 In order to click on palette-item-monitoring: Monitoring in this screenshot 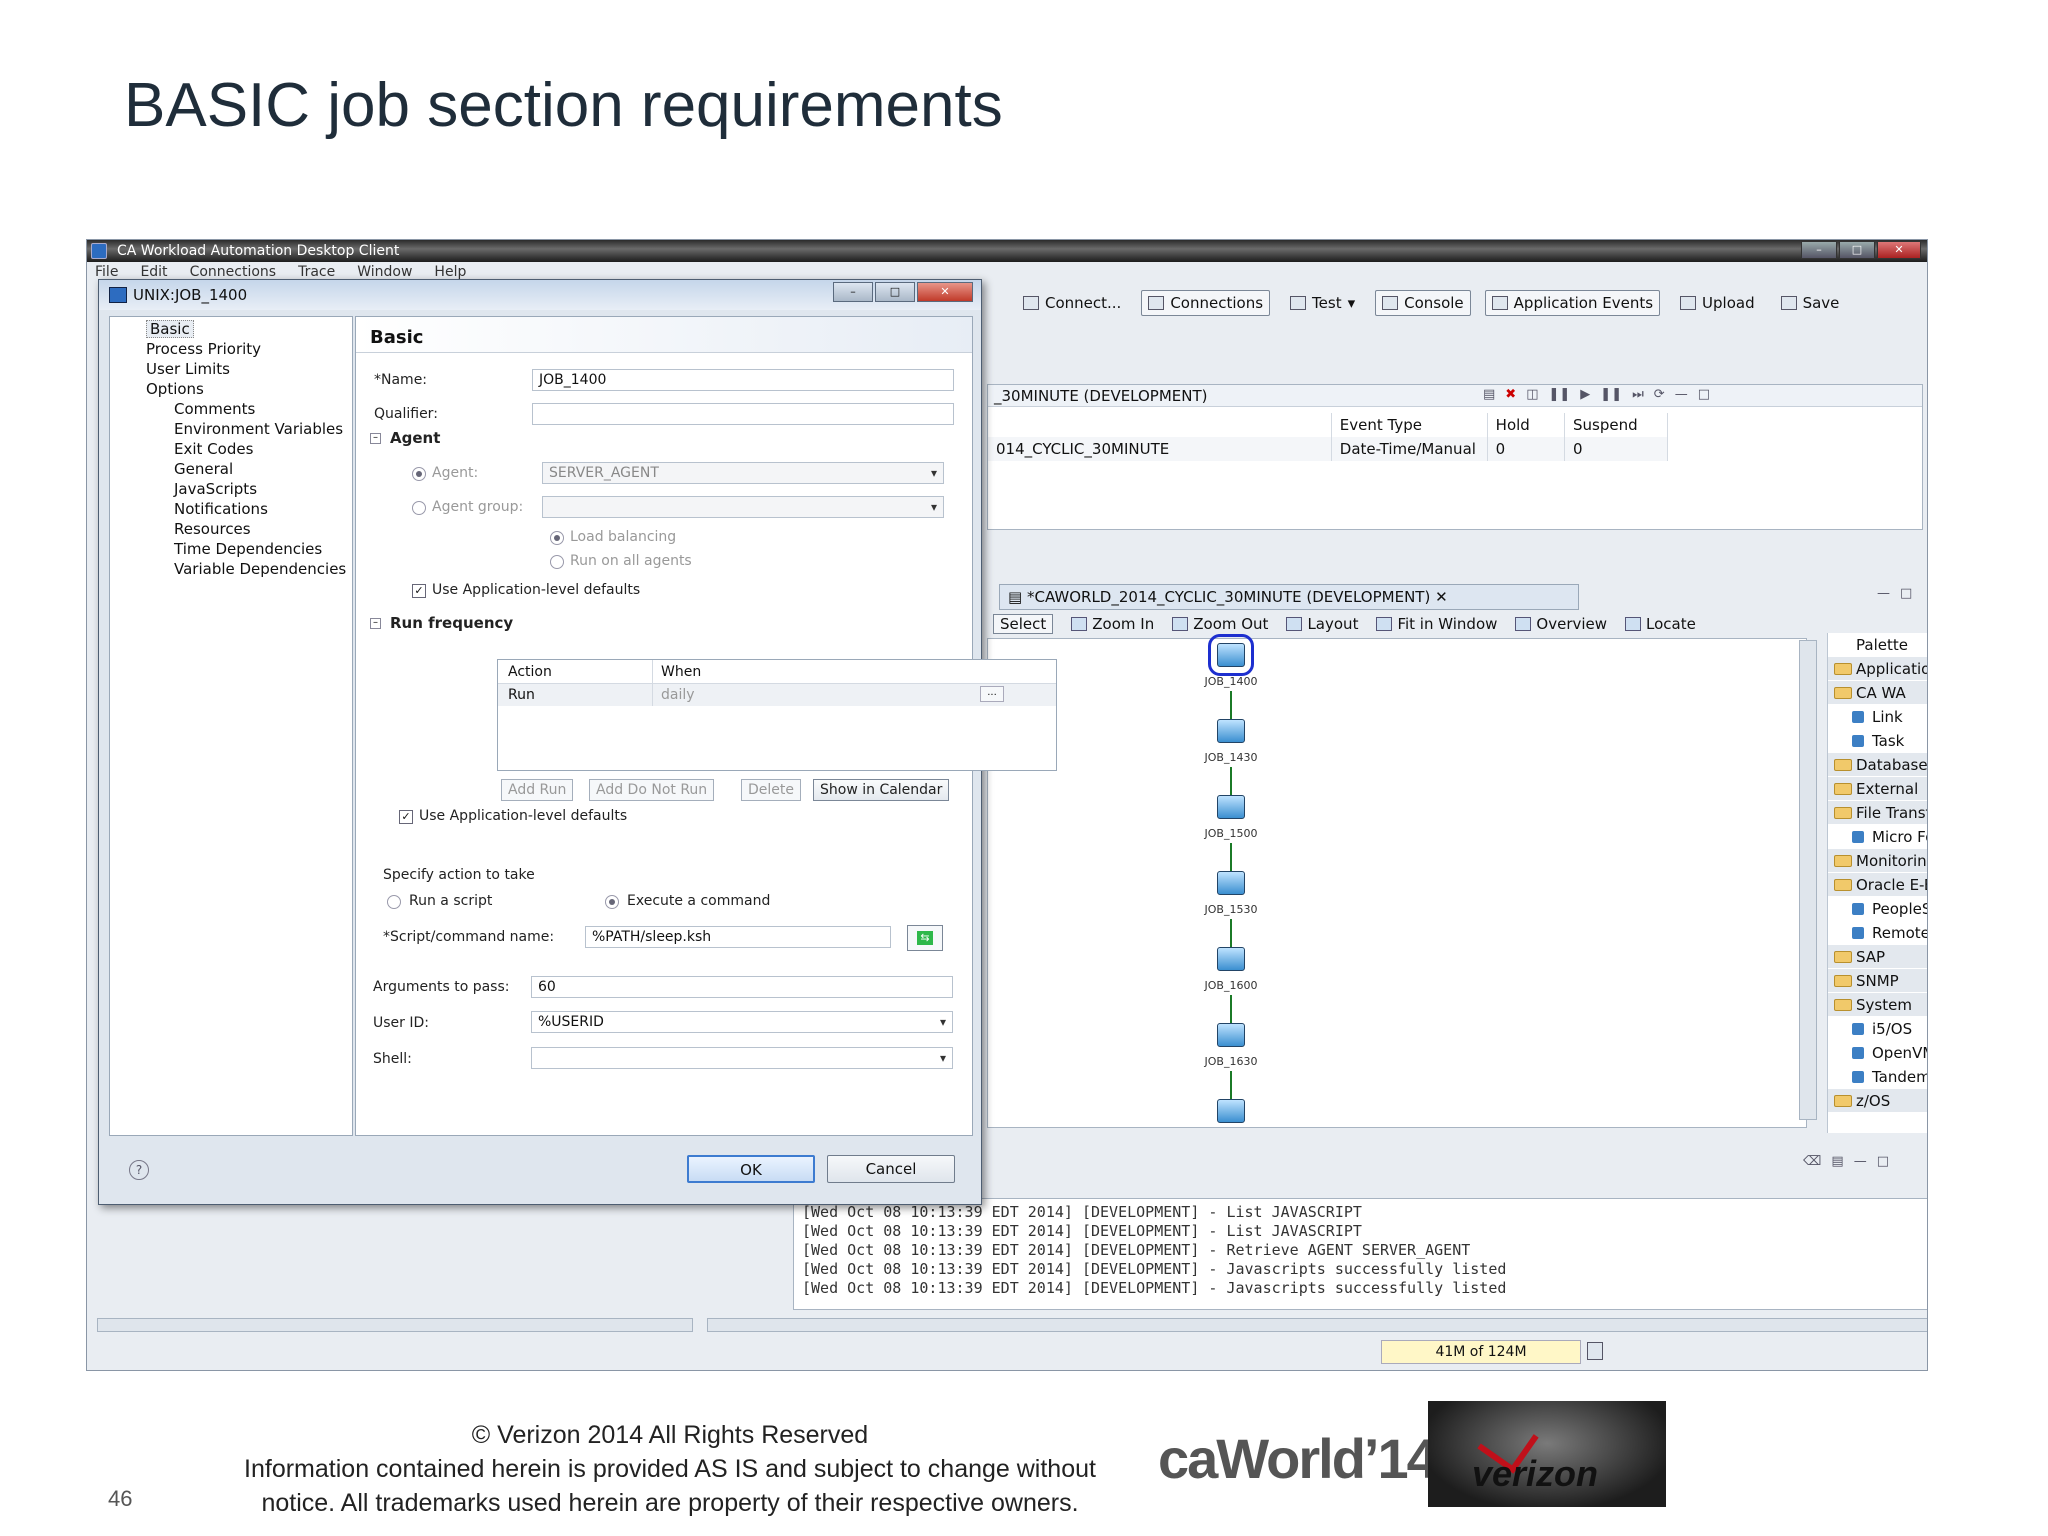, I will do `click(1877, 861)`.